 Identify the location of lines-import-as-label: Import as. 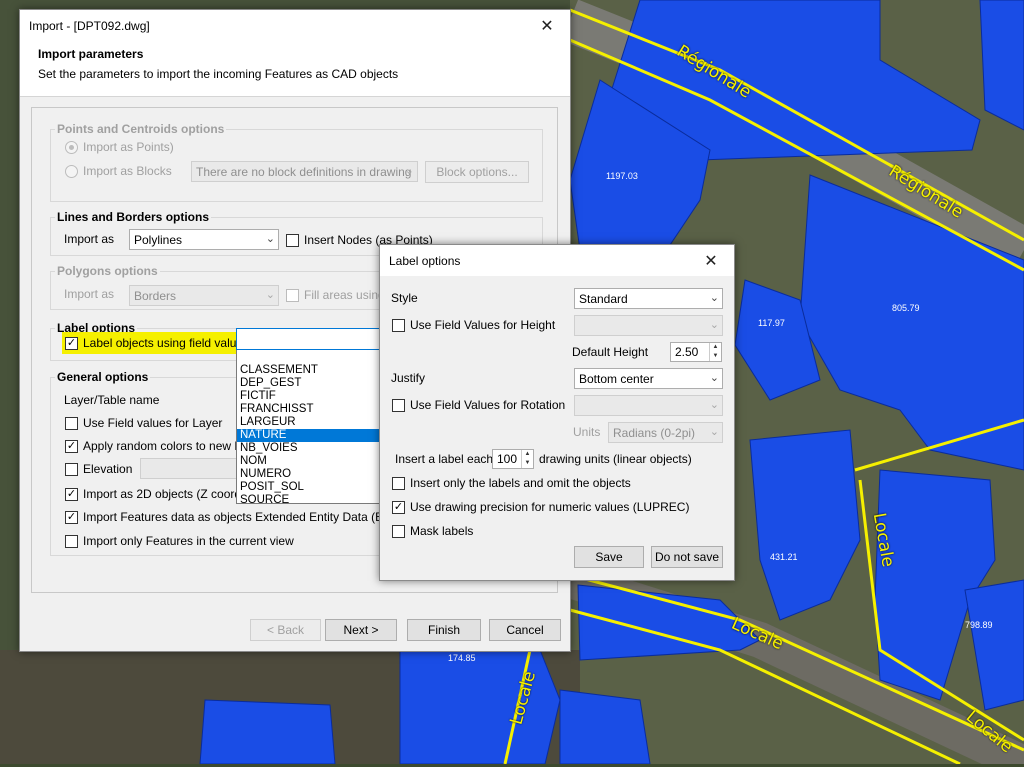
(89, 239).